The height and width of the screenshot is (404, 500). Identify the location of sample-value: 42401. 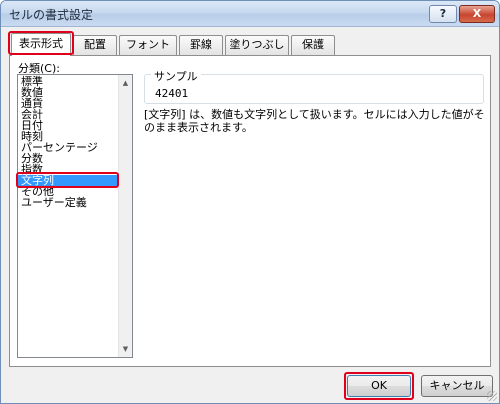
(172, 93).